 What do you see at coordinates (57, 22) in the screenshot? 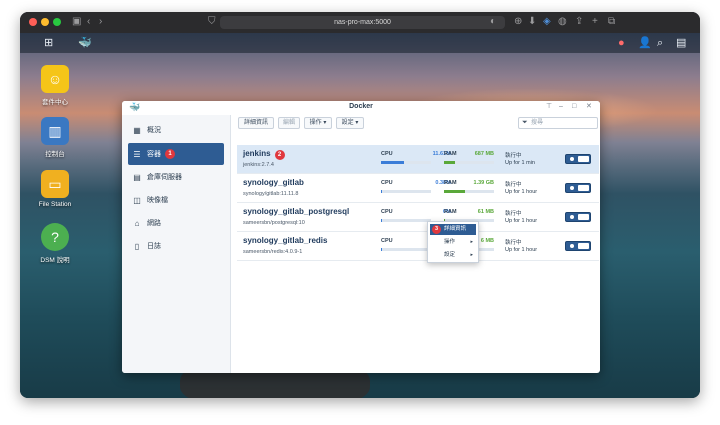
I see `fullscreen-window-button` at bounding box center [57, 22].